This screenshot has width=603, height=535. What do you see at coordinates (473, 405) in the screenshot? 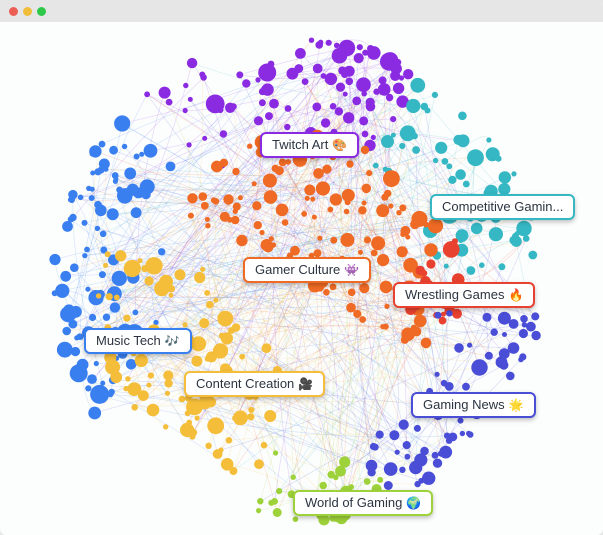
I see `cluster-label-gaming-news: Gaming News 🌟` at bounding box center [473, 405].